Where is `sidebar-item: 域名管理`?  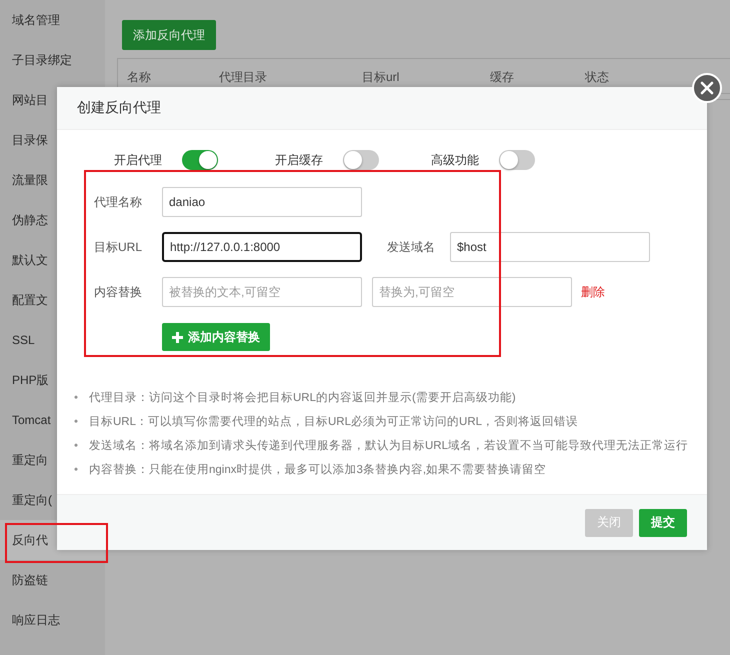
sidebar-item: 域名管理 is located at coordinates (52, 20).